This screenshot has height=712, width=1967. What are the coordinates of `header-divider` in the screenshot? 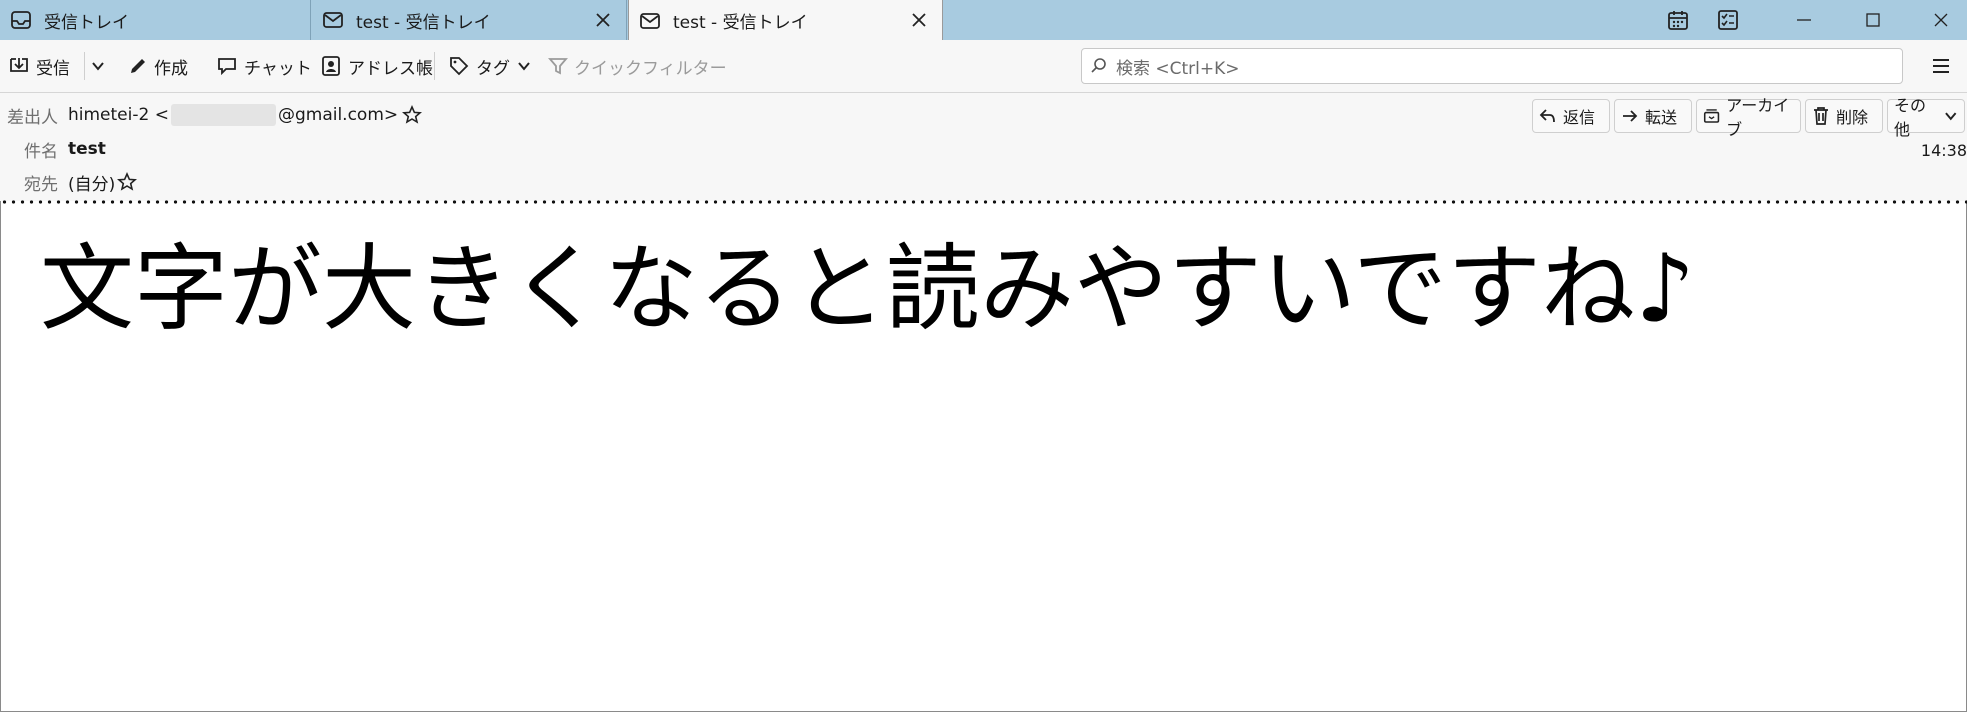 It's located at (983, 202).